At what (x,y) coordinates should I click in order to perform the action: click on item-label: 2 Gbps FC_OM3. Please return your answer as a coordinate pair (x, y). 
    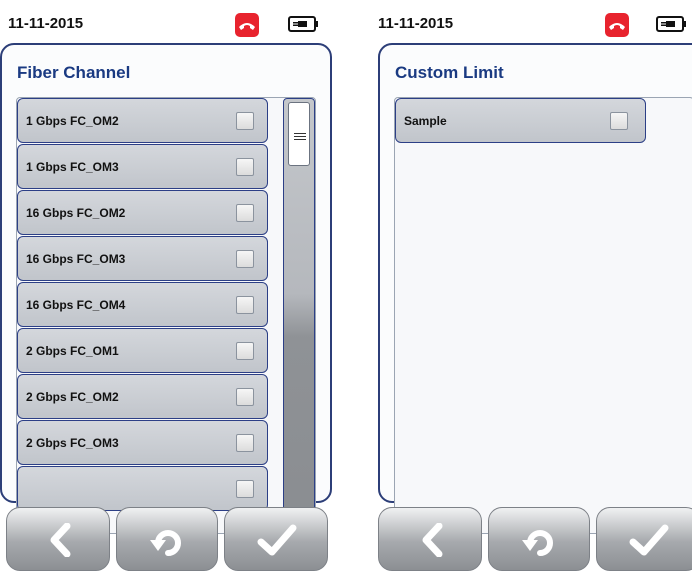
    Looking at the image, I should click on (72, 443).